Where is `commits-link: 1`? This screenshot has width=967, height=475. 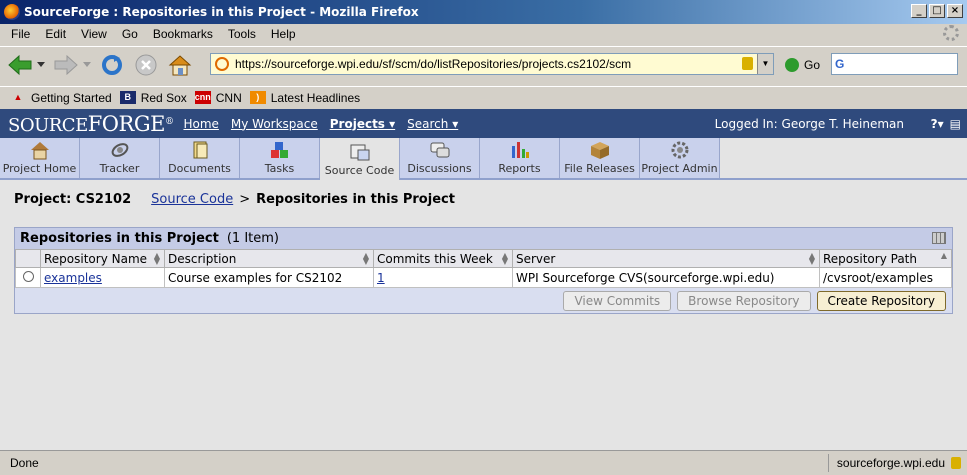
commits-link: 1 is located at coordinates (381, 278).